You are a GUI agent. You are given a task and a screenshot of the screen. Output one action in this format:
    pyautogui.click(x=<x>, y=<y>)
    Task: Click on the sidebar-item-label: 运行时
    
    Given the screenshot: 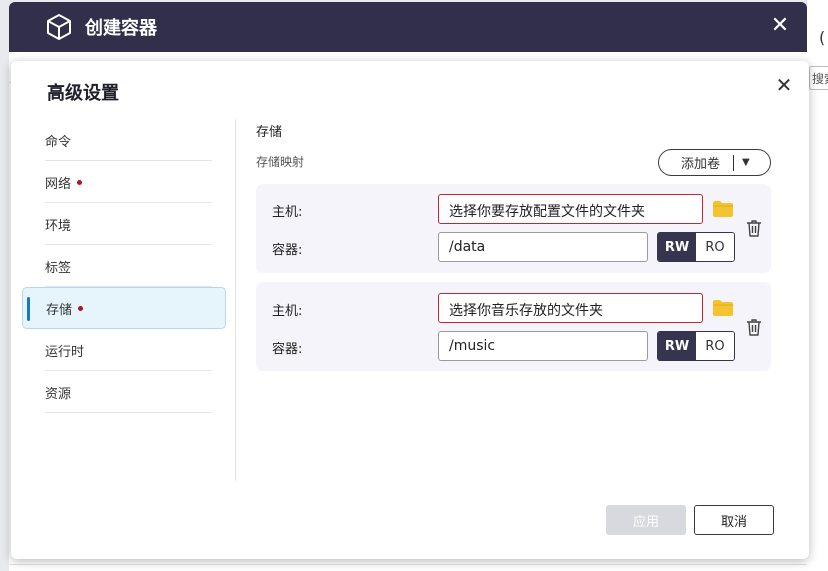 What is the action you would take?
    pyautogui.click(x=65, y=352)
    